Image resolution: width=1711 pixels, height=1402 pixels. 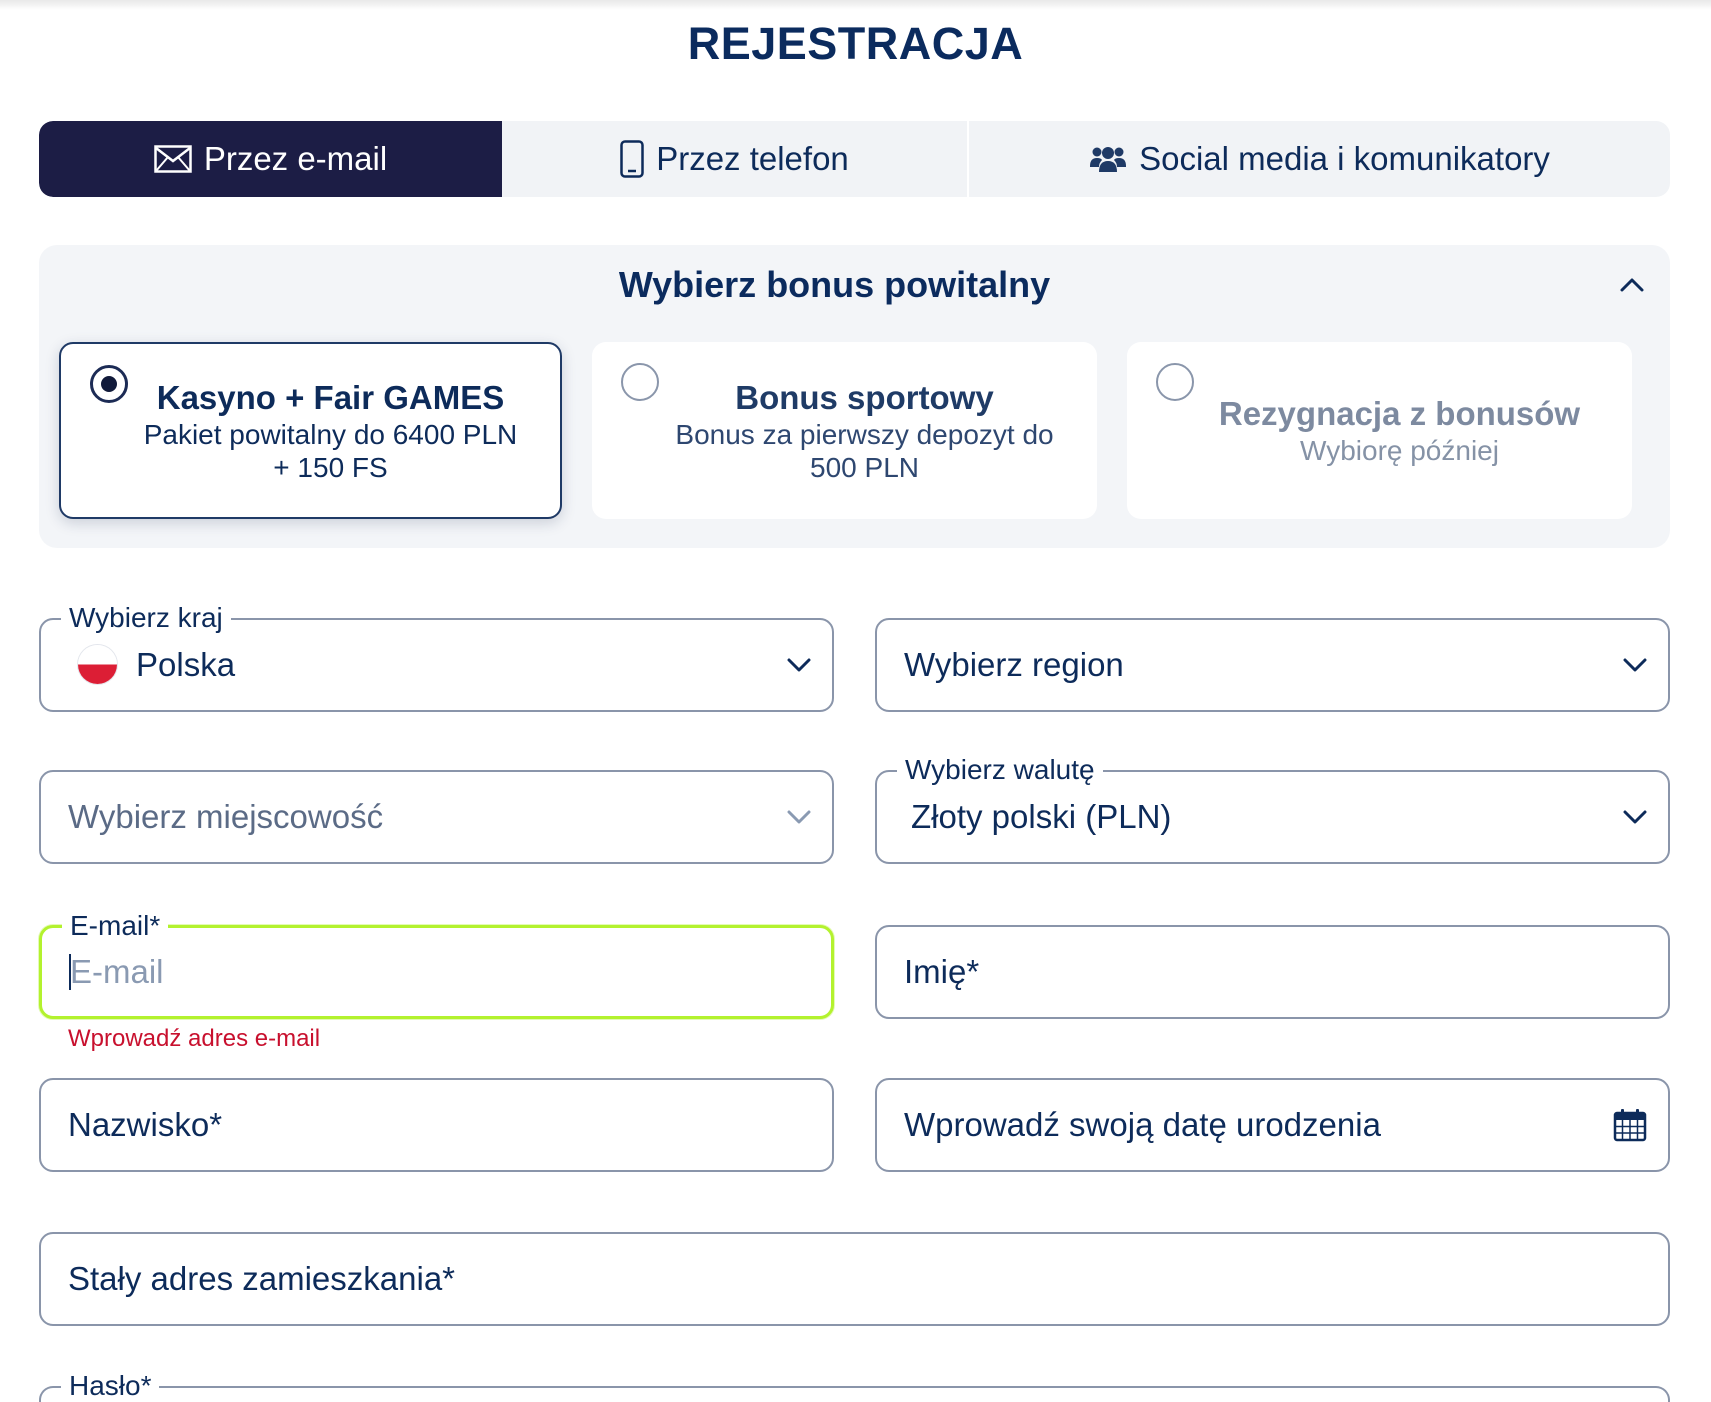 I want to click on phone-icon, so click(x=632, y=159).